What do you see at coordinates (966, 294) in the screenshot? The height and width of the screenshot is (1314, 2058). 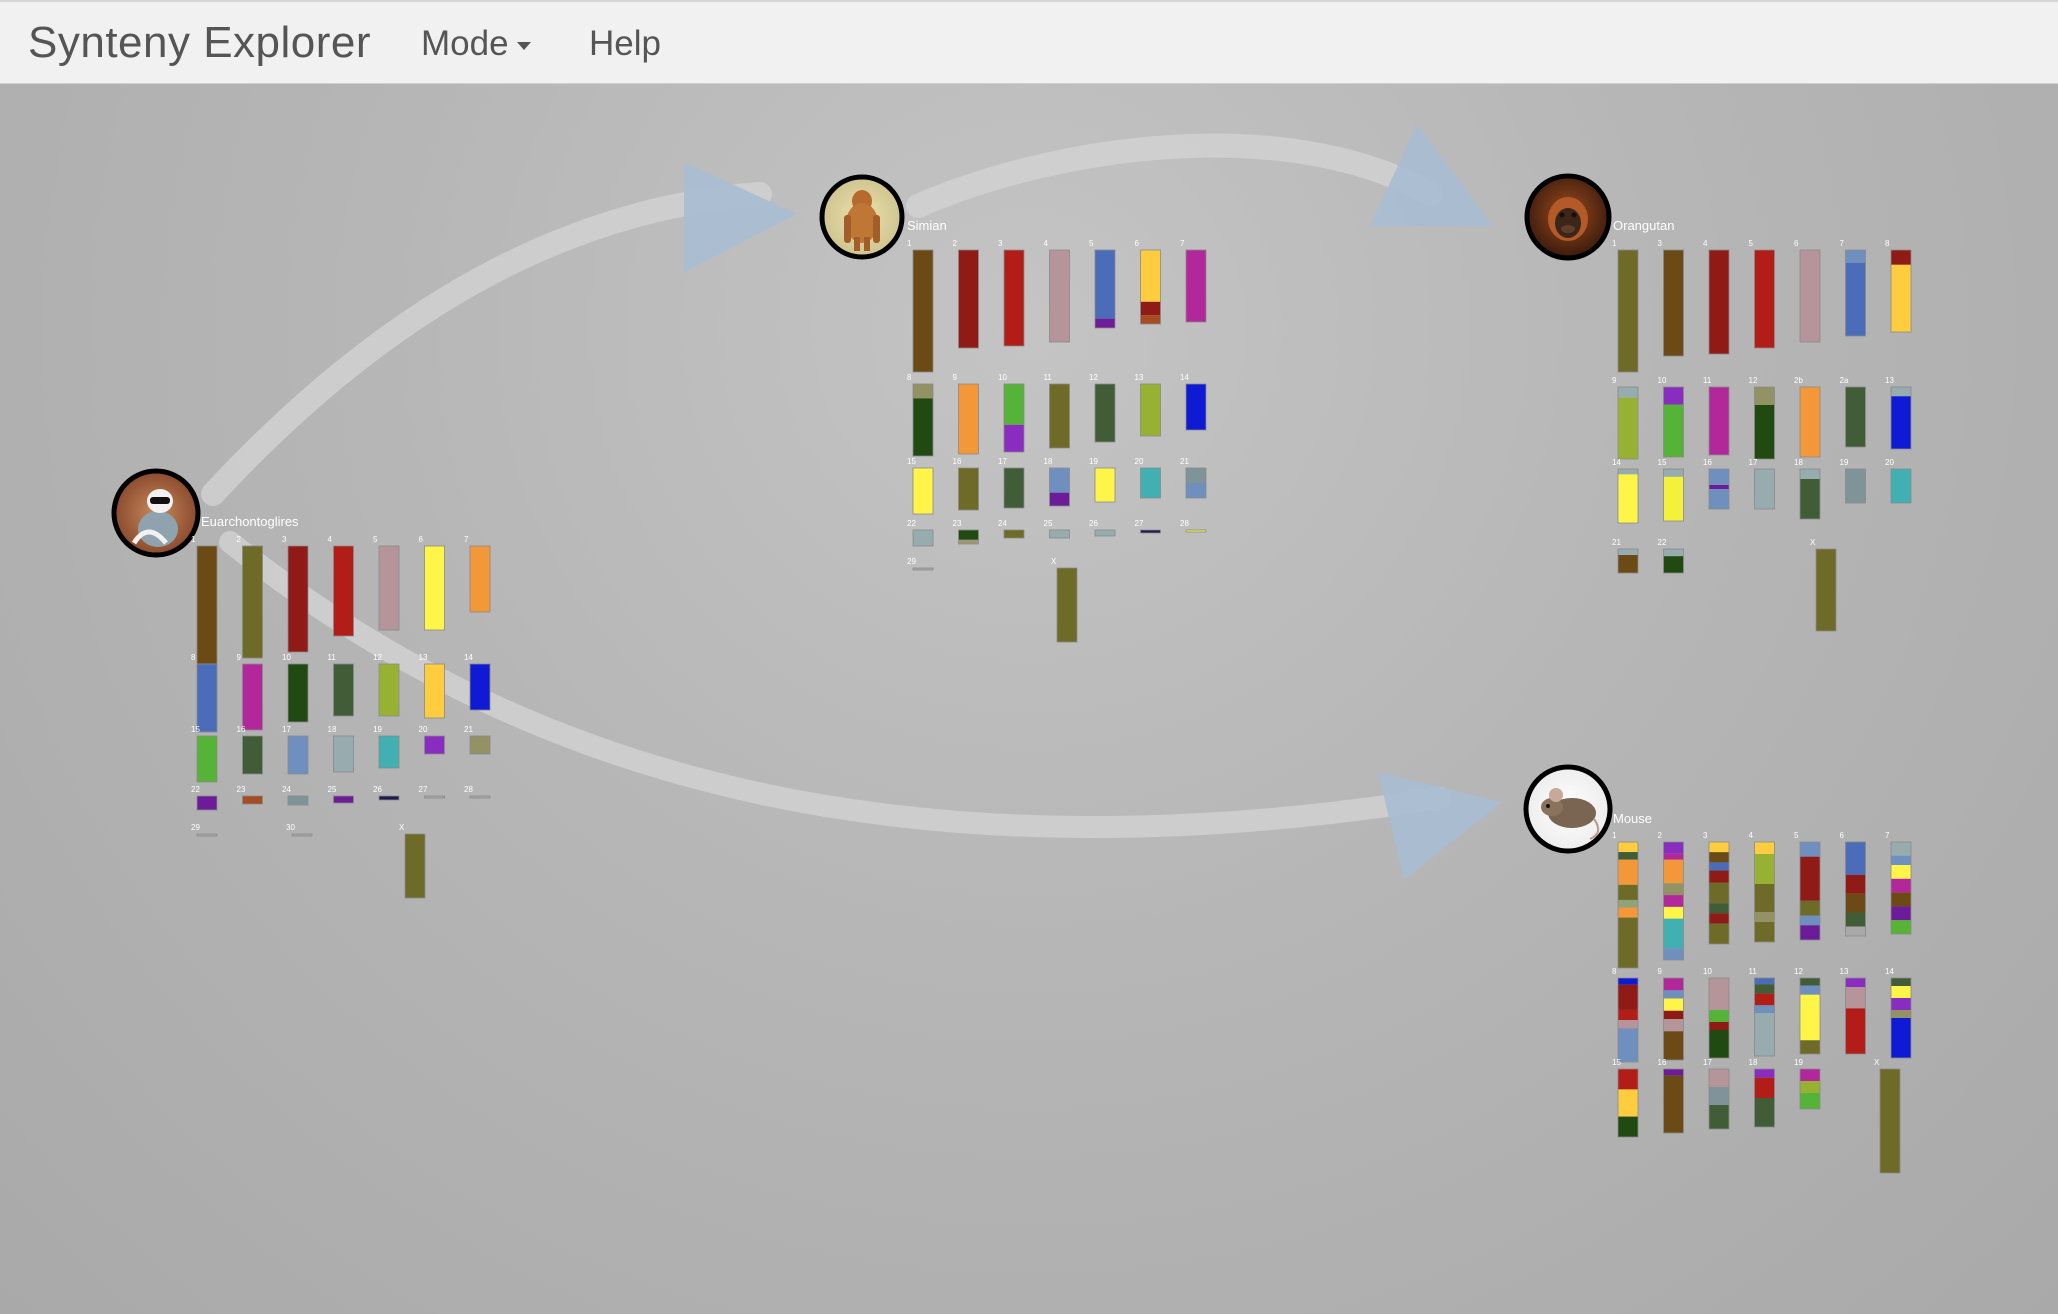 I see `chromosome-2: 2` at bounding box center [966, 294].